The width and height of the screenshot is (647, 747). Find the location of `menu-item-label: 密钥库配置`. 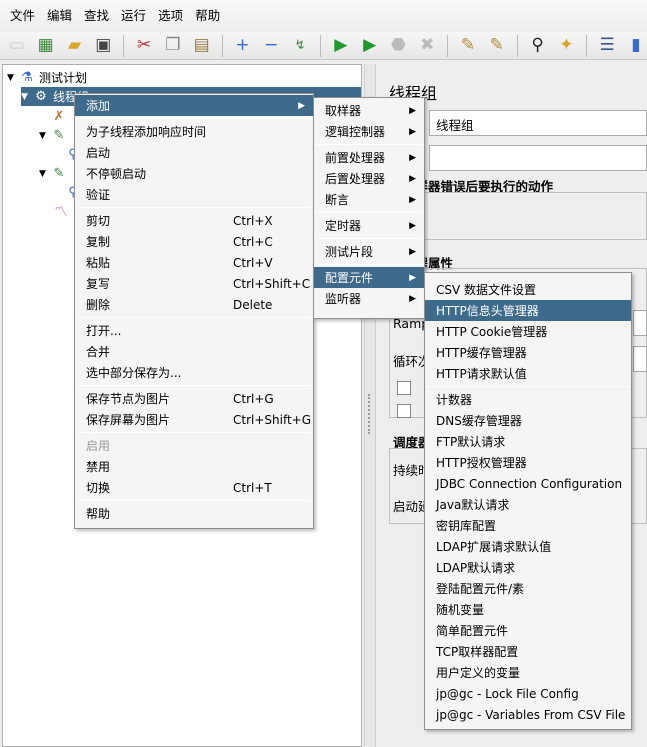

menu-item-label: 密钥库配置 is located at coordinates (466, 526).